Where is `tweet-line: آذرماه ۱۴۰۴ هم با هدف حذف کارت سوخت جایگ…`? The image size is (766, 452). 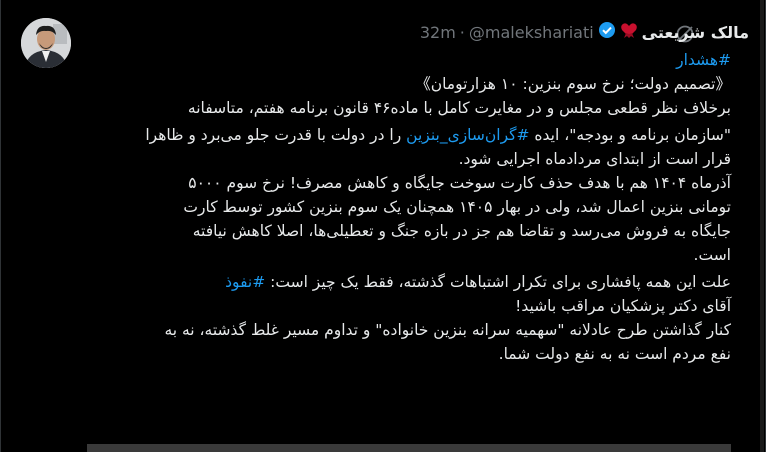
tweet-line: آذرماه ۱۴۰۴ هم با هدف حذف کارت سوخت جایگ… is located at coordinates (459, 183).